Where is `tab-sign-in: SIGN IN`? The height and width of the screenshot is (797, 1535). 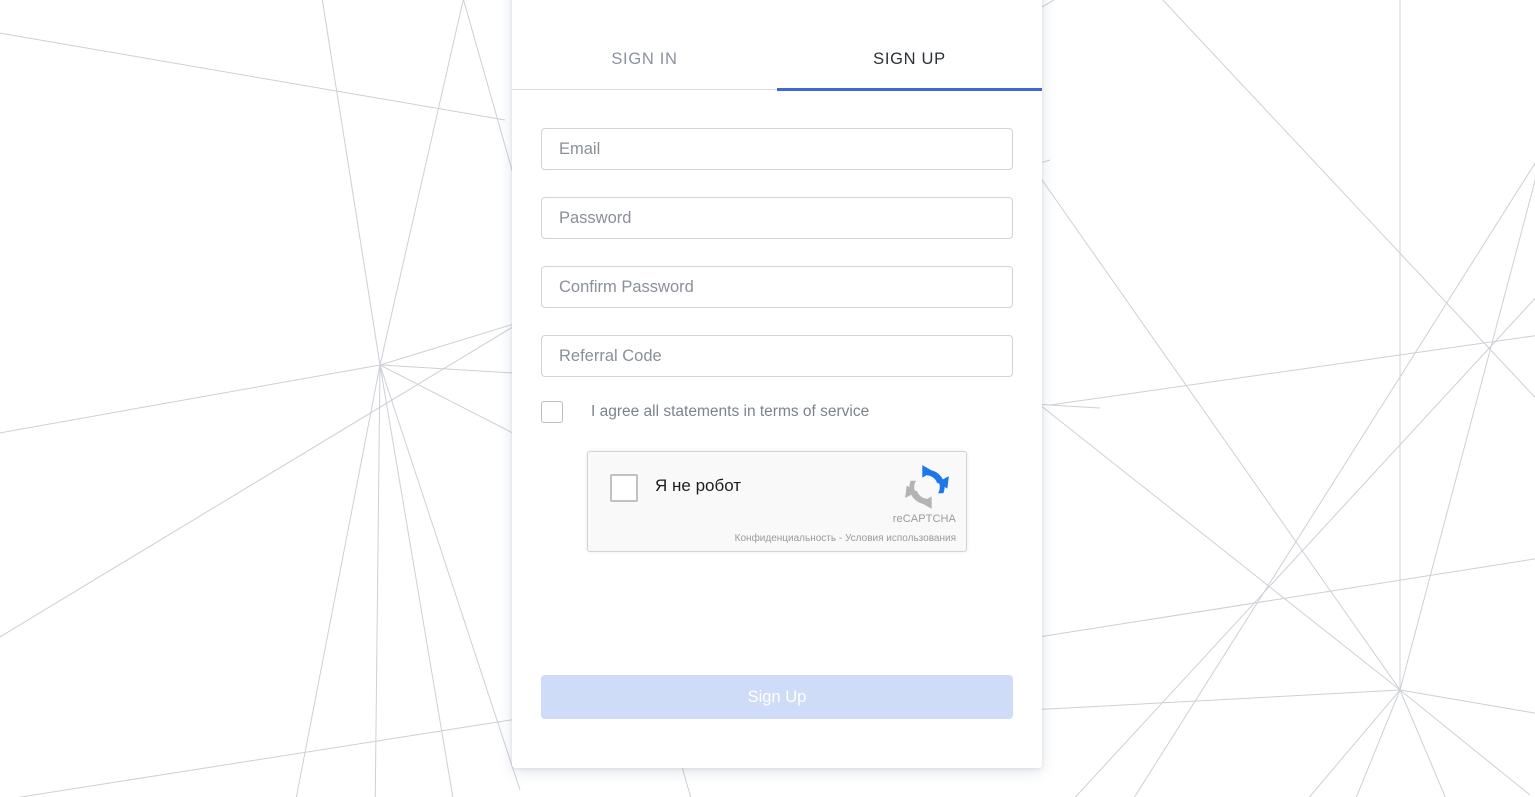
tab-sign-in: SIGN IN is located at coordinates (644, 69).